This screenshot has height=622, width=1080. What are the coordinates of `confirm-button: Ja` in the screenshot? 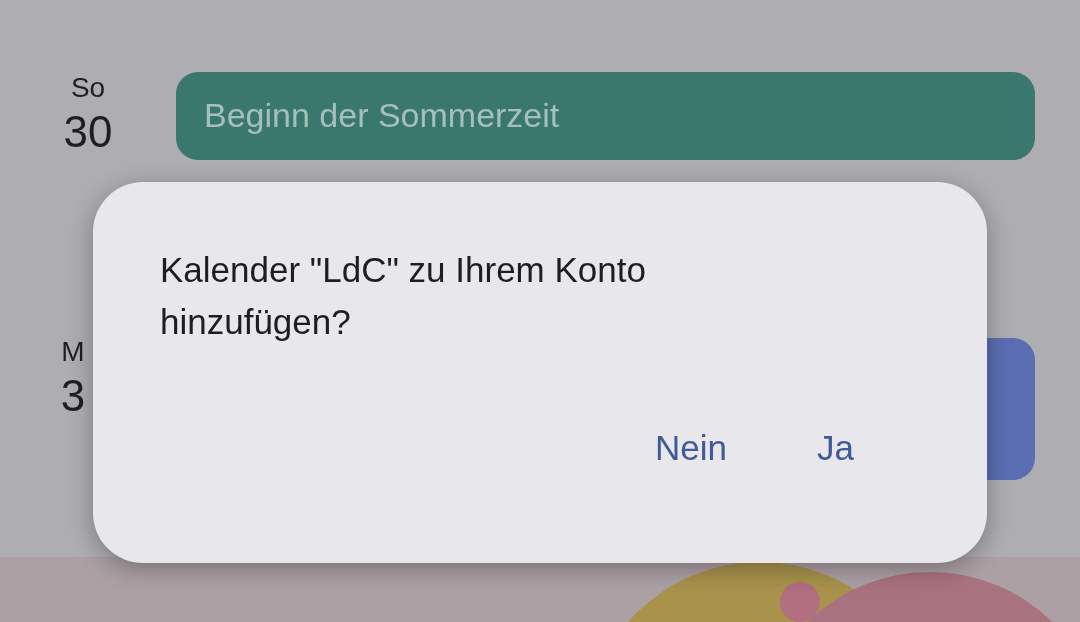 It's located at (835, 448).